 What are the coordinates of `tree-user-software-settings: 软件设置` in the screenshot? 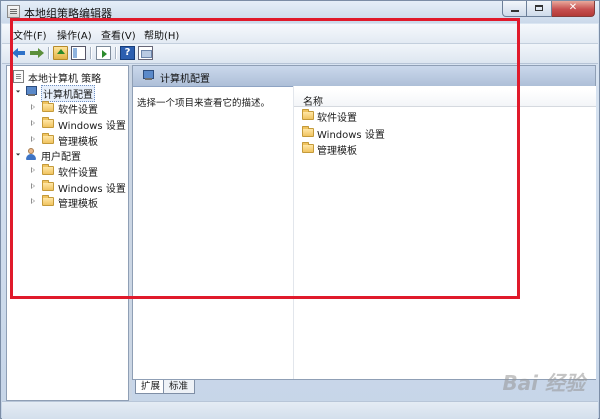 It's located at (79, 171).